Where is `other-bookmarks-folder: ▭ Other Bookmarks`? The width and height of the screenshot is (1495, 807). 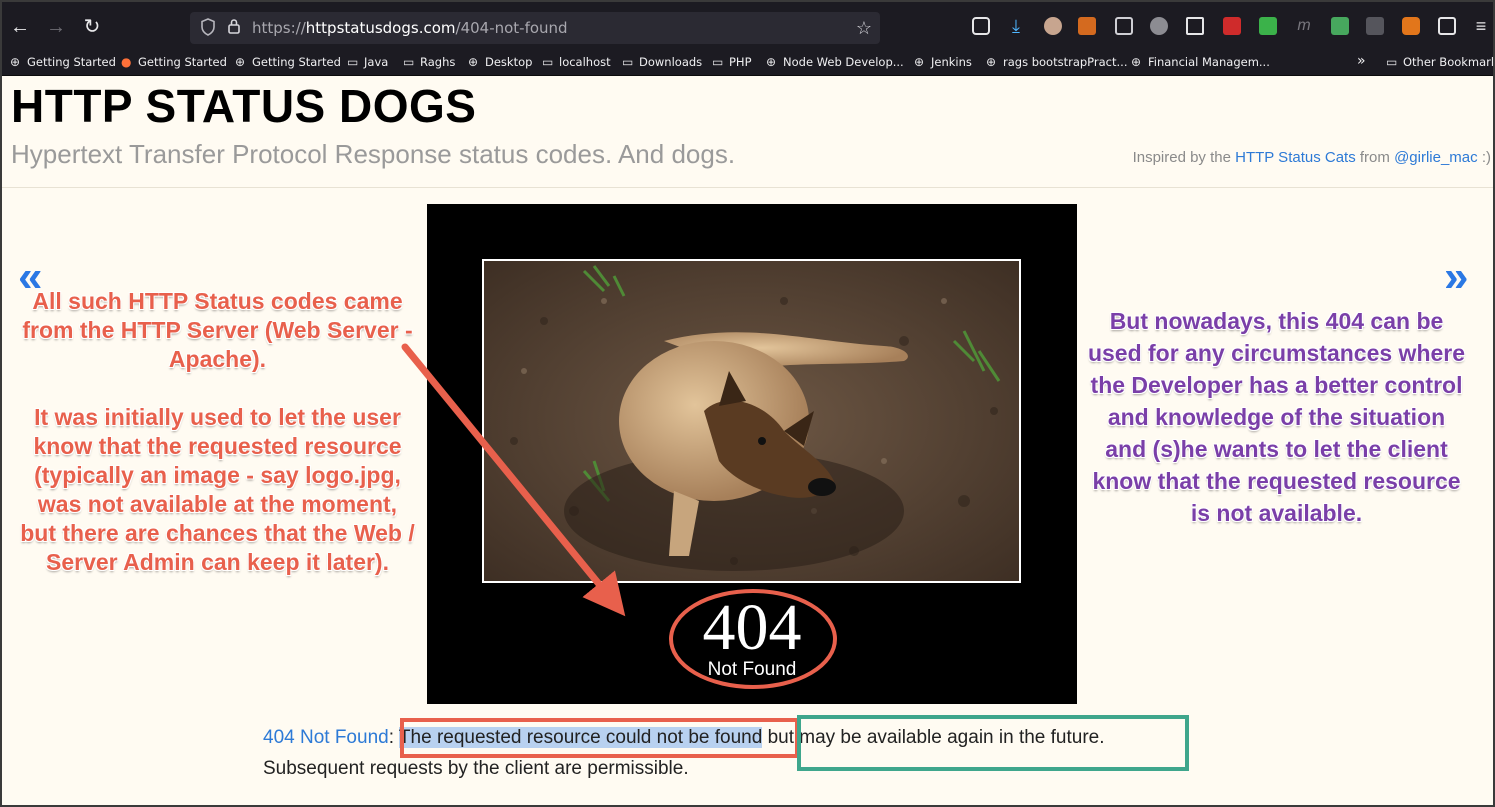
other-bookmarks-folder: ▭ Other Bookmarks is located at coordinates (1439, 62).